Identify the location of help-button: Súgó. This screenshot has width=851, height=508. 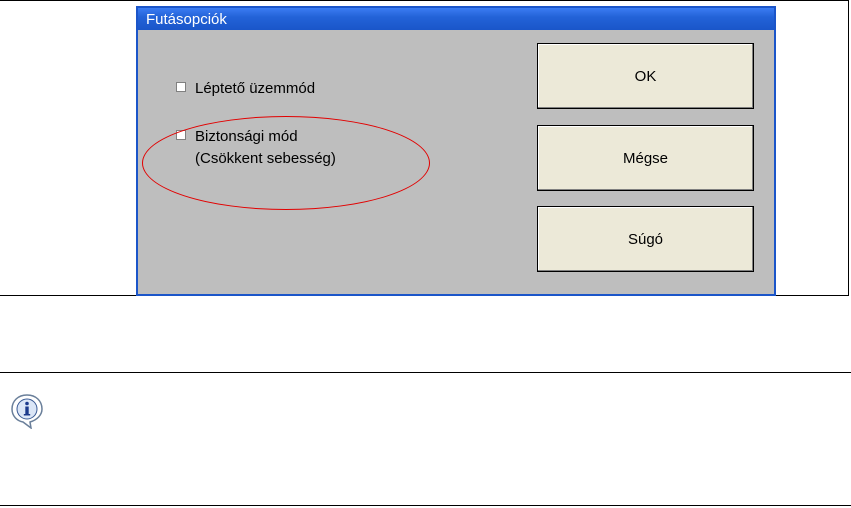
(645, 239).